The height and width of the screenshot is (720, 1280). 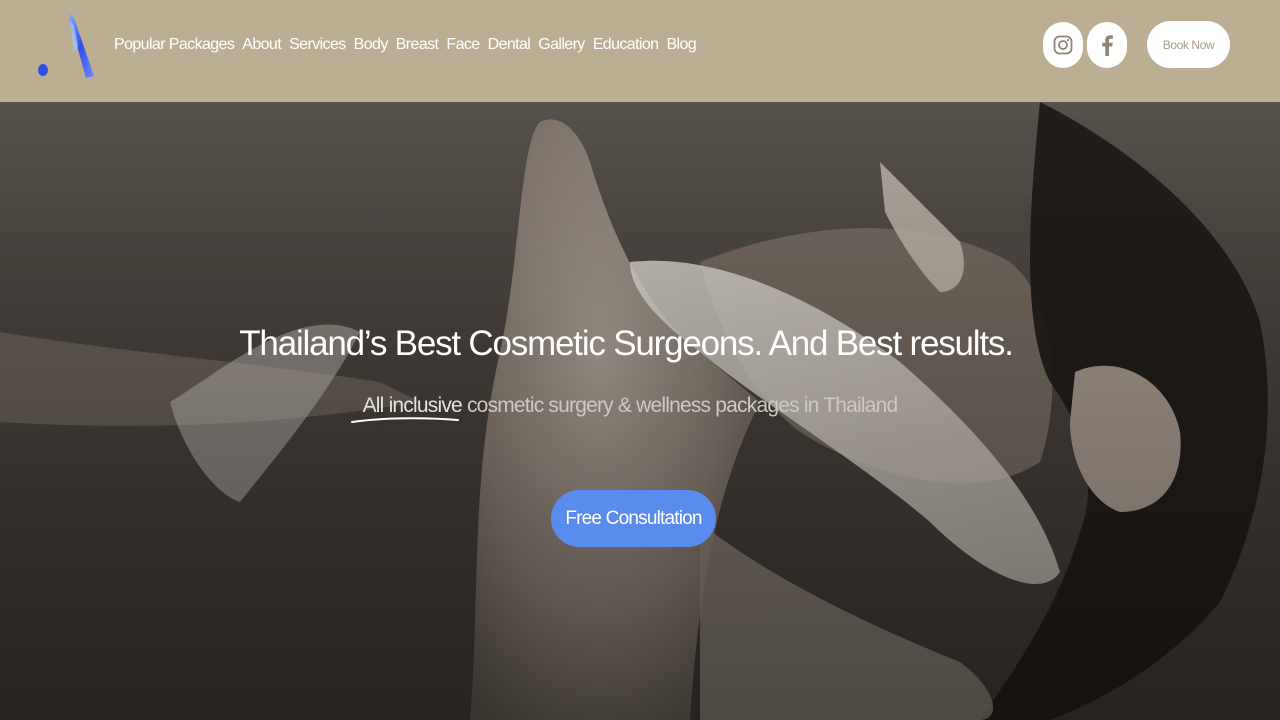 I want to click on nav-dental: Dental, so click(x=509, y=45).